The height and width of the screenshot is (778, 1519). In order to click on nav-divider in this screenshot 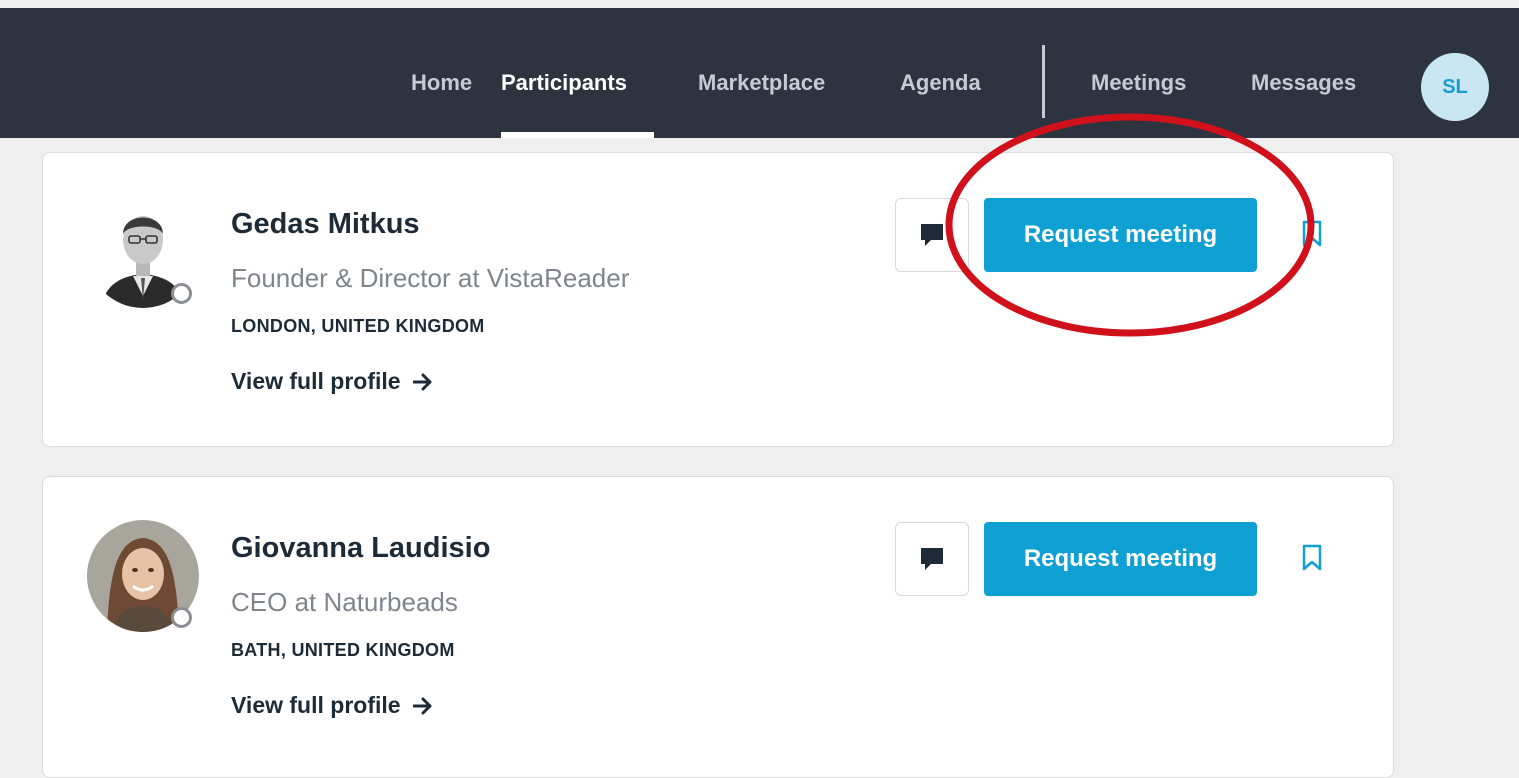, I will do `click(1043, 81)`.